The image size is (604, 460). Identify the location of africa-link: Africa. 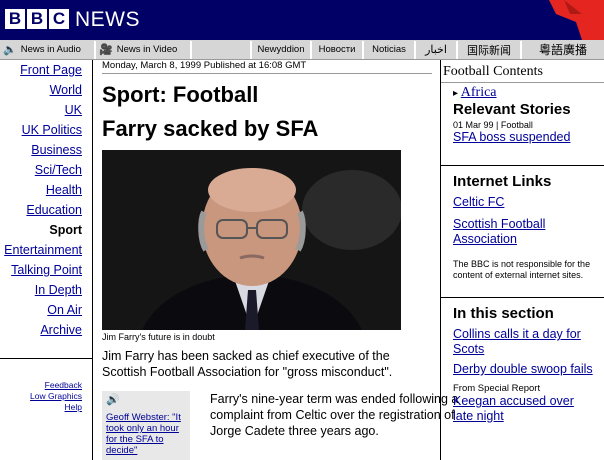
(479, 92).